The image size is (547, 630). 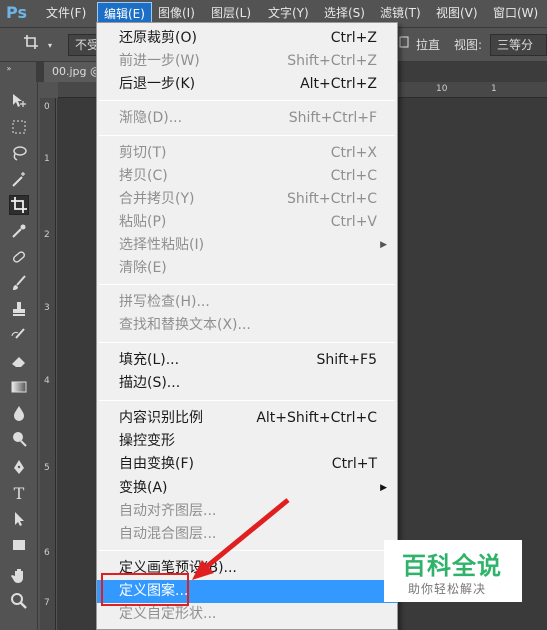 I want to click on menu-item-fill: 填充(L)... Shift+F5, so click(x=247, y=360).